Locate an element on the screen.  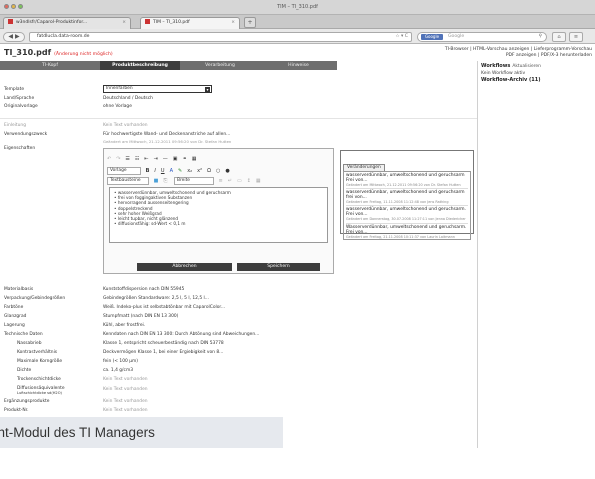
superscript-icon: x² is located at coordinates (199, 171).